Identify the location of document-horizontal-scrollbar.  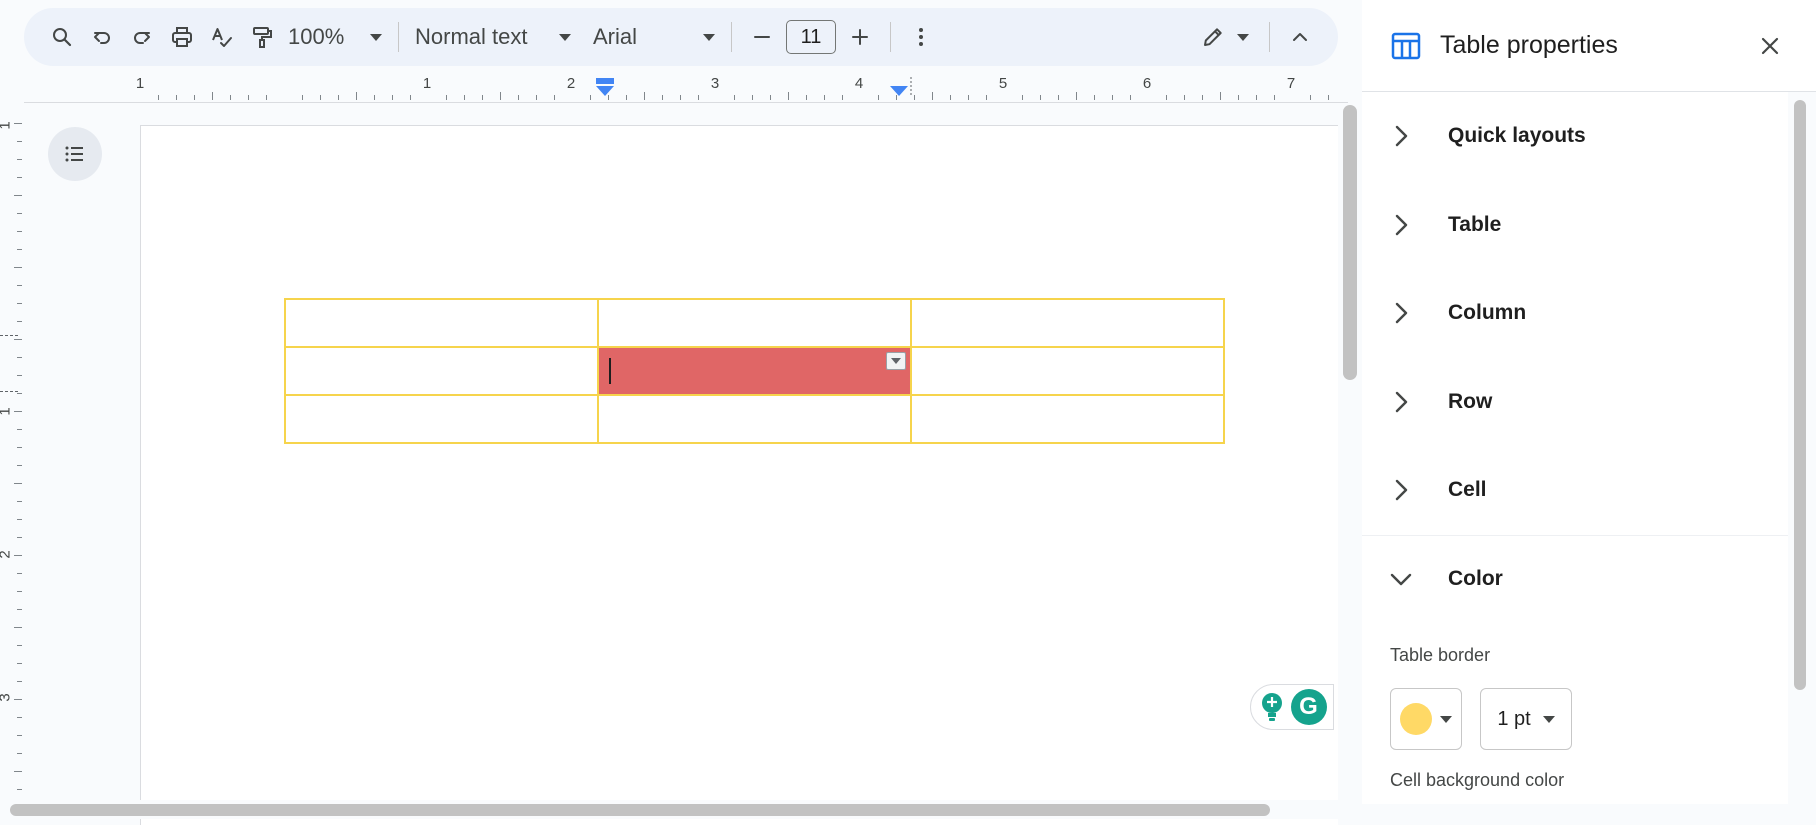
(640, 810).